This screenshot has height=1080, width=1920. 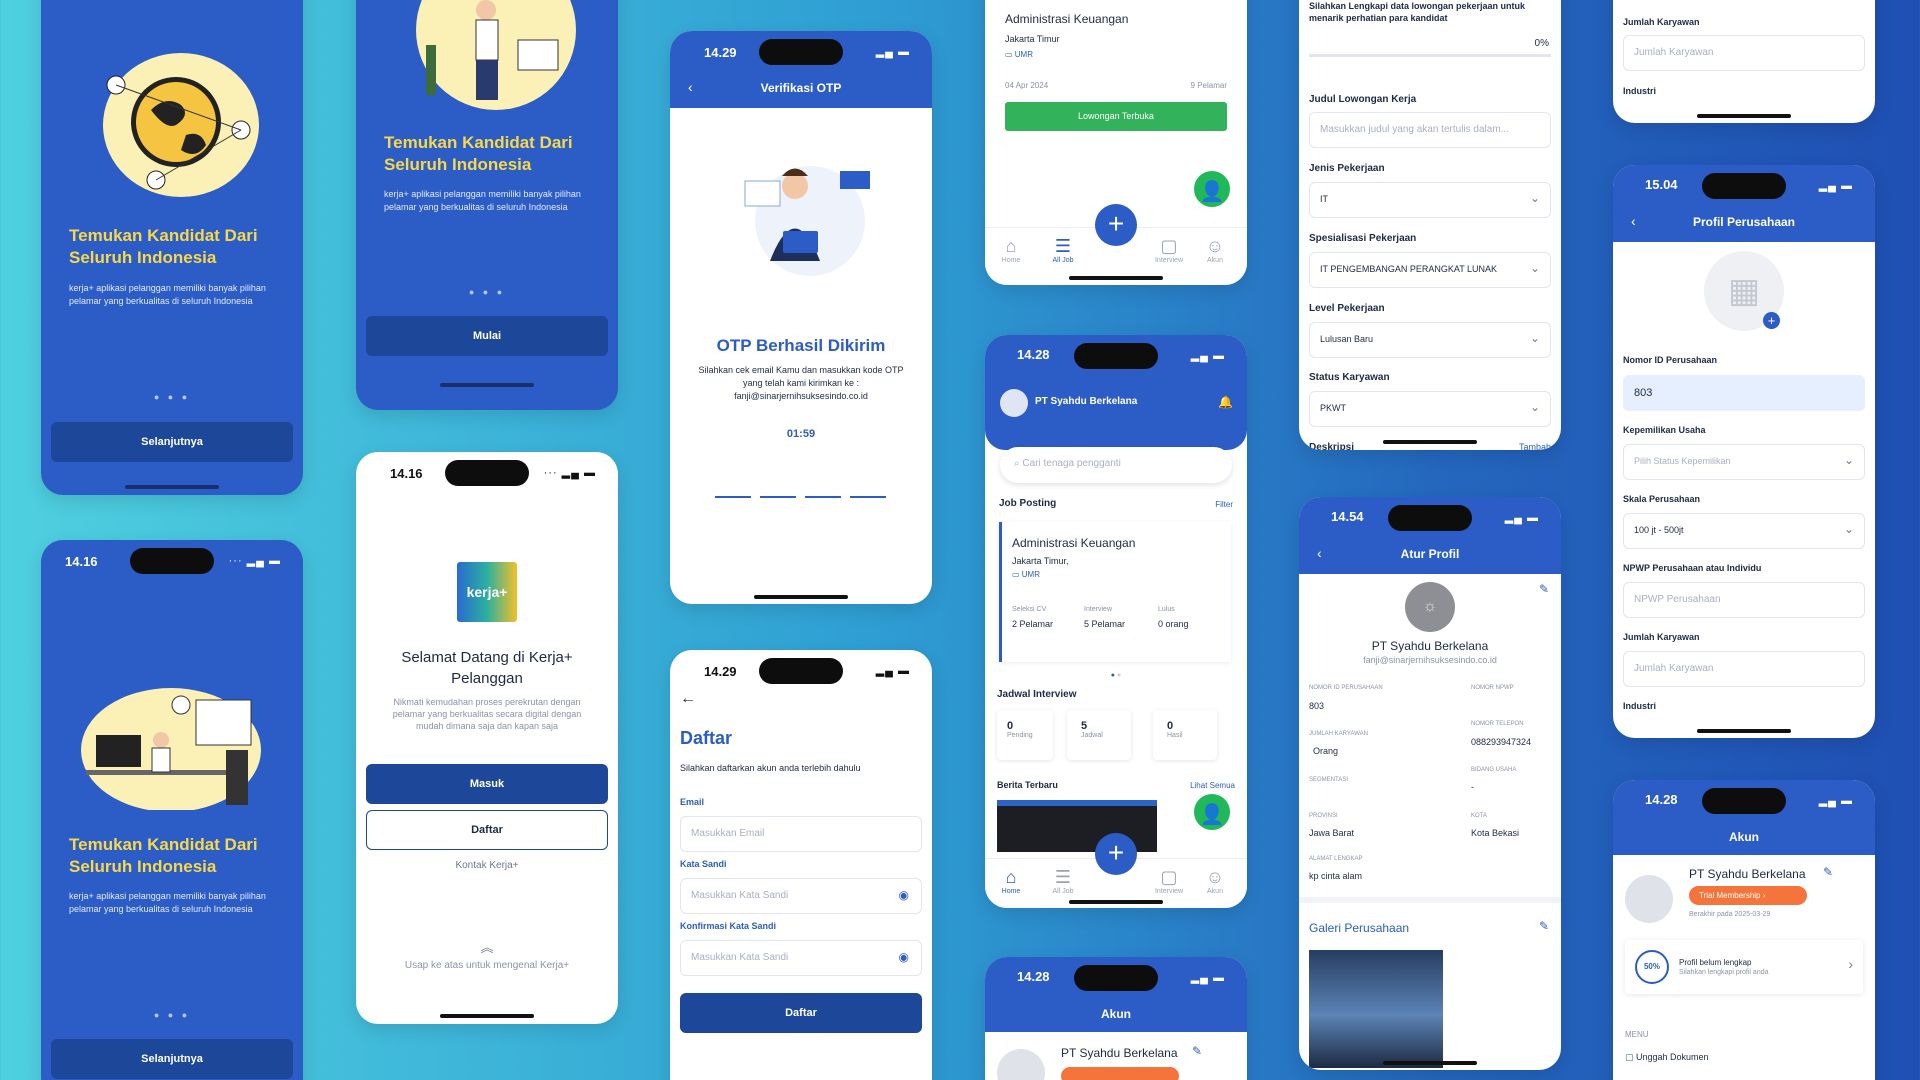 What do you see at coordinates (1692, 568) in the screenshot?
I see `npwp-label: NPWP Perusahaan atau Individu` at bounding box center [1692, 568].